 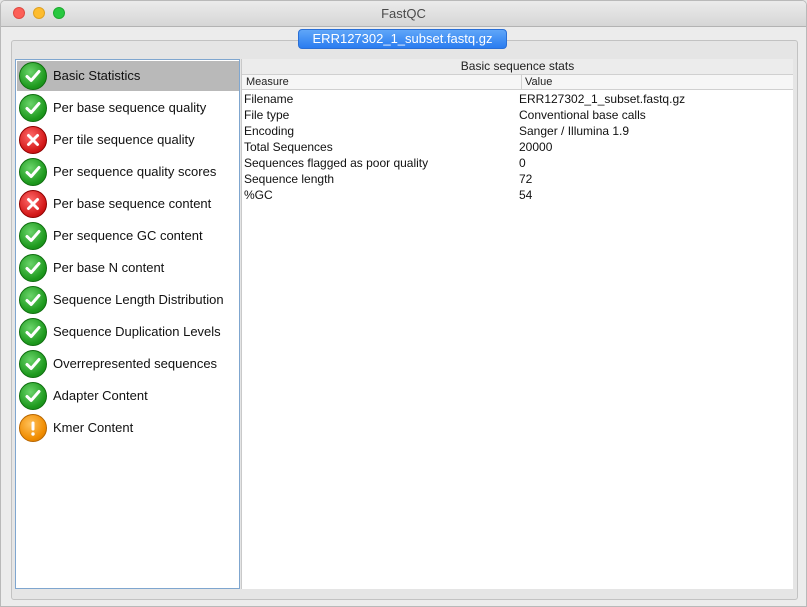 I want to click on sidebar-item-label: Per tile sequence quality, so click(x=124, y=139).